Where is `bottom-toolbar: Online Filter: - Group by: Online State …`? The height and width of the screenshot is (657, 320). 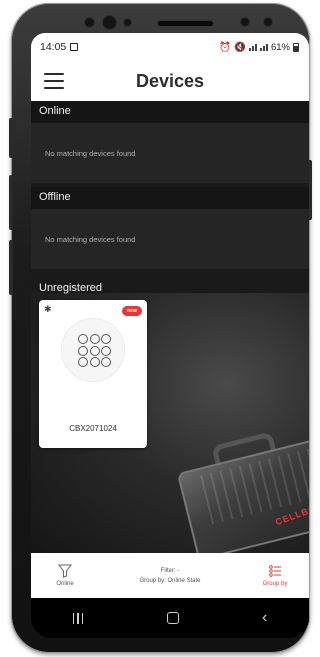
bottom-toolbar: Online Filter: - Group by: Online State … is located at coordinates (170, 575).